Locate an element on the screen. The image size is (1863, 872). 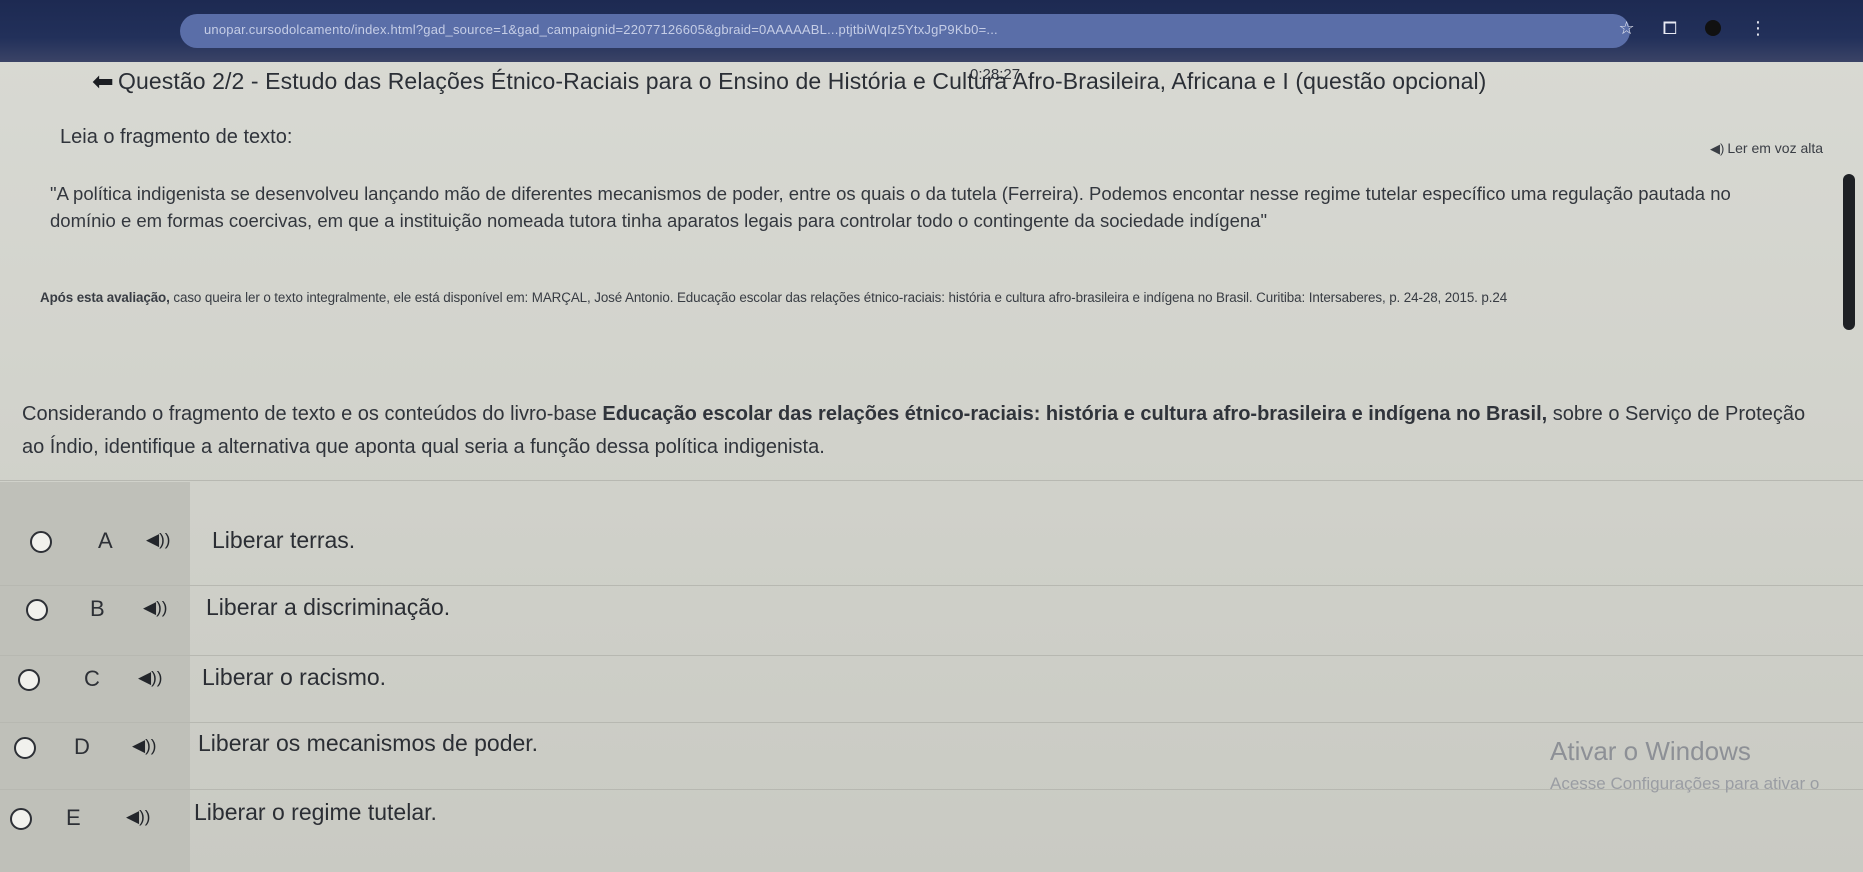
option-d-radio is located at coordinates (25, 748).